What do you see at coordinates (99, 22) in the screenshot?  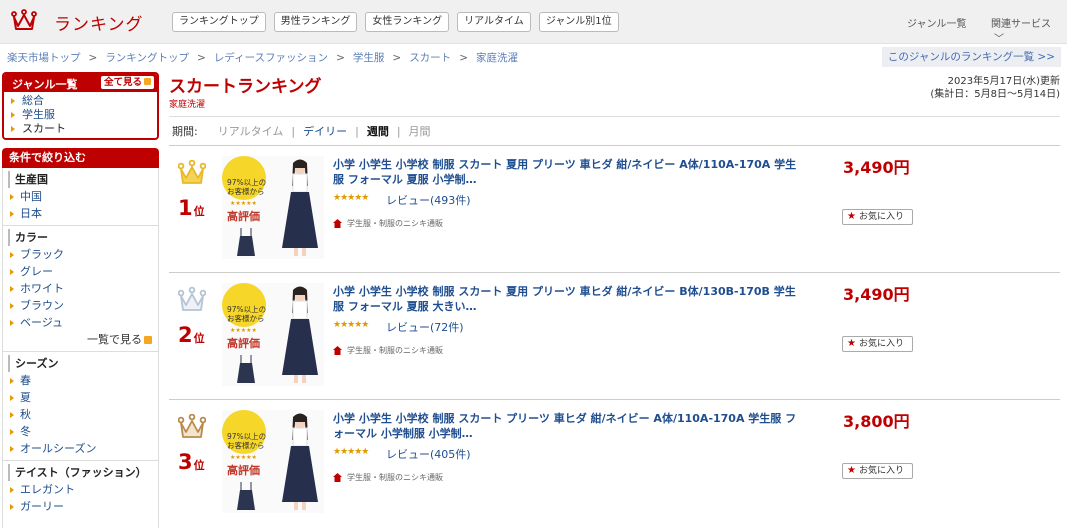 I see `logo-text: ランキング` at bounding box center [99, 22].